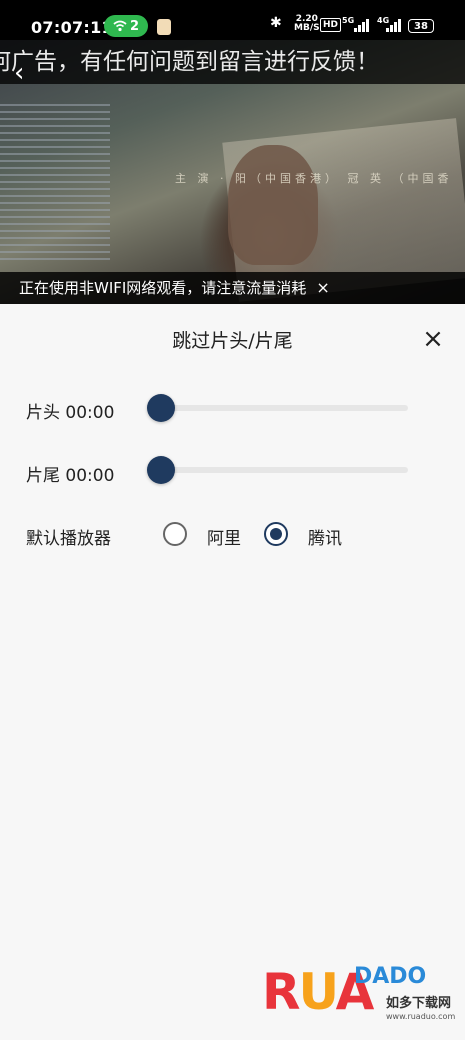 The width and height of the screenshot is (465, 1040). What do you see at coordinates (68, 539) in the screenshot?
I see `default-player-label: 默认播放器` at bounding box center [68, 539].